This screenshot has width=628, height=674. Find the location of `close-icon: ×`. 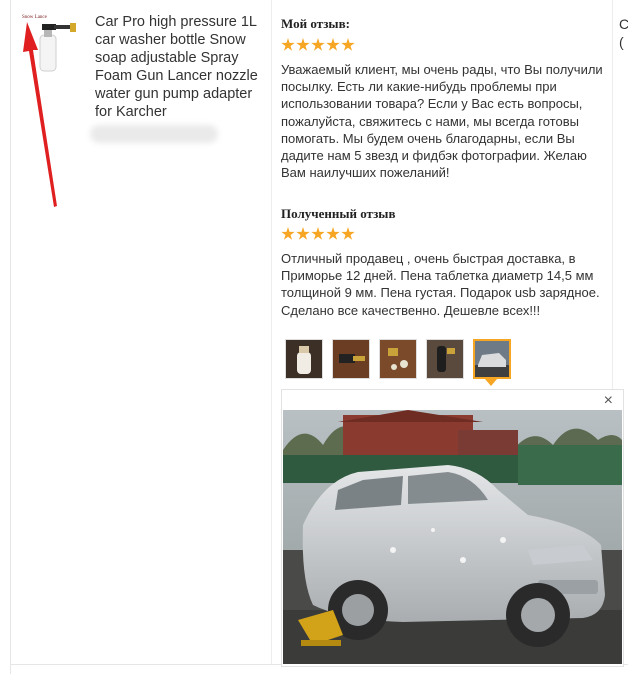

close-icon: × is located at coordinates (608, 401).